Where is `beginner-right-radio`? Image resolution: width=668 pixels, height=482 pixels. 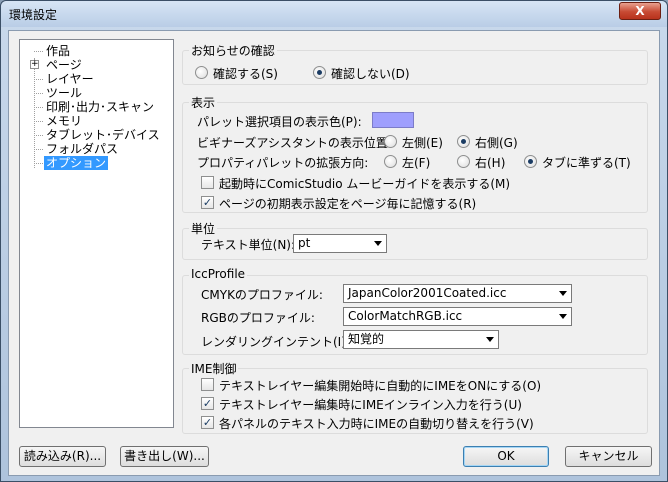
beginner-right-radio is located at coordinates (463, 141).